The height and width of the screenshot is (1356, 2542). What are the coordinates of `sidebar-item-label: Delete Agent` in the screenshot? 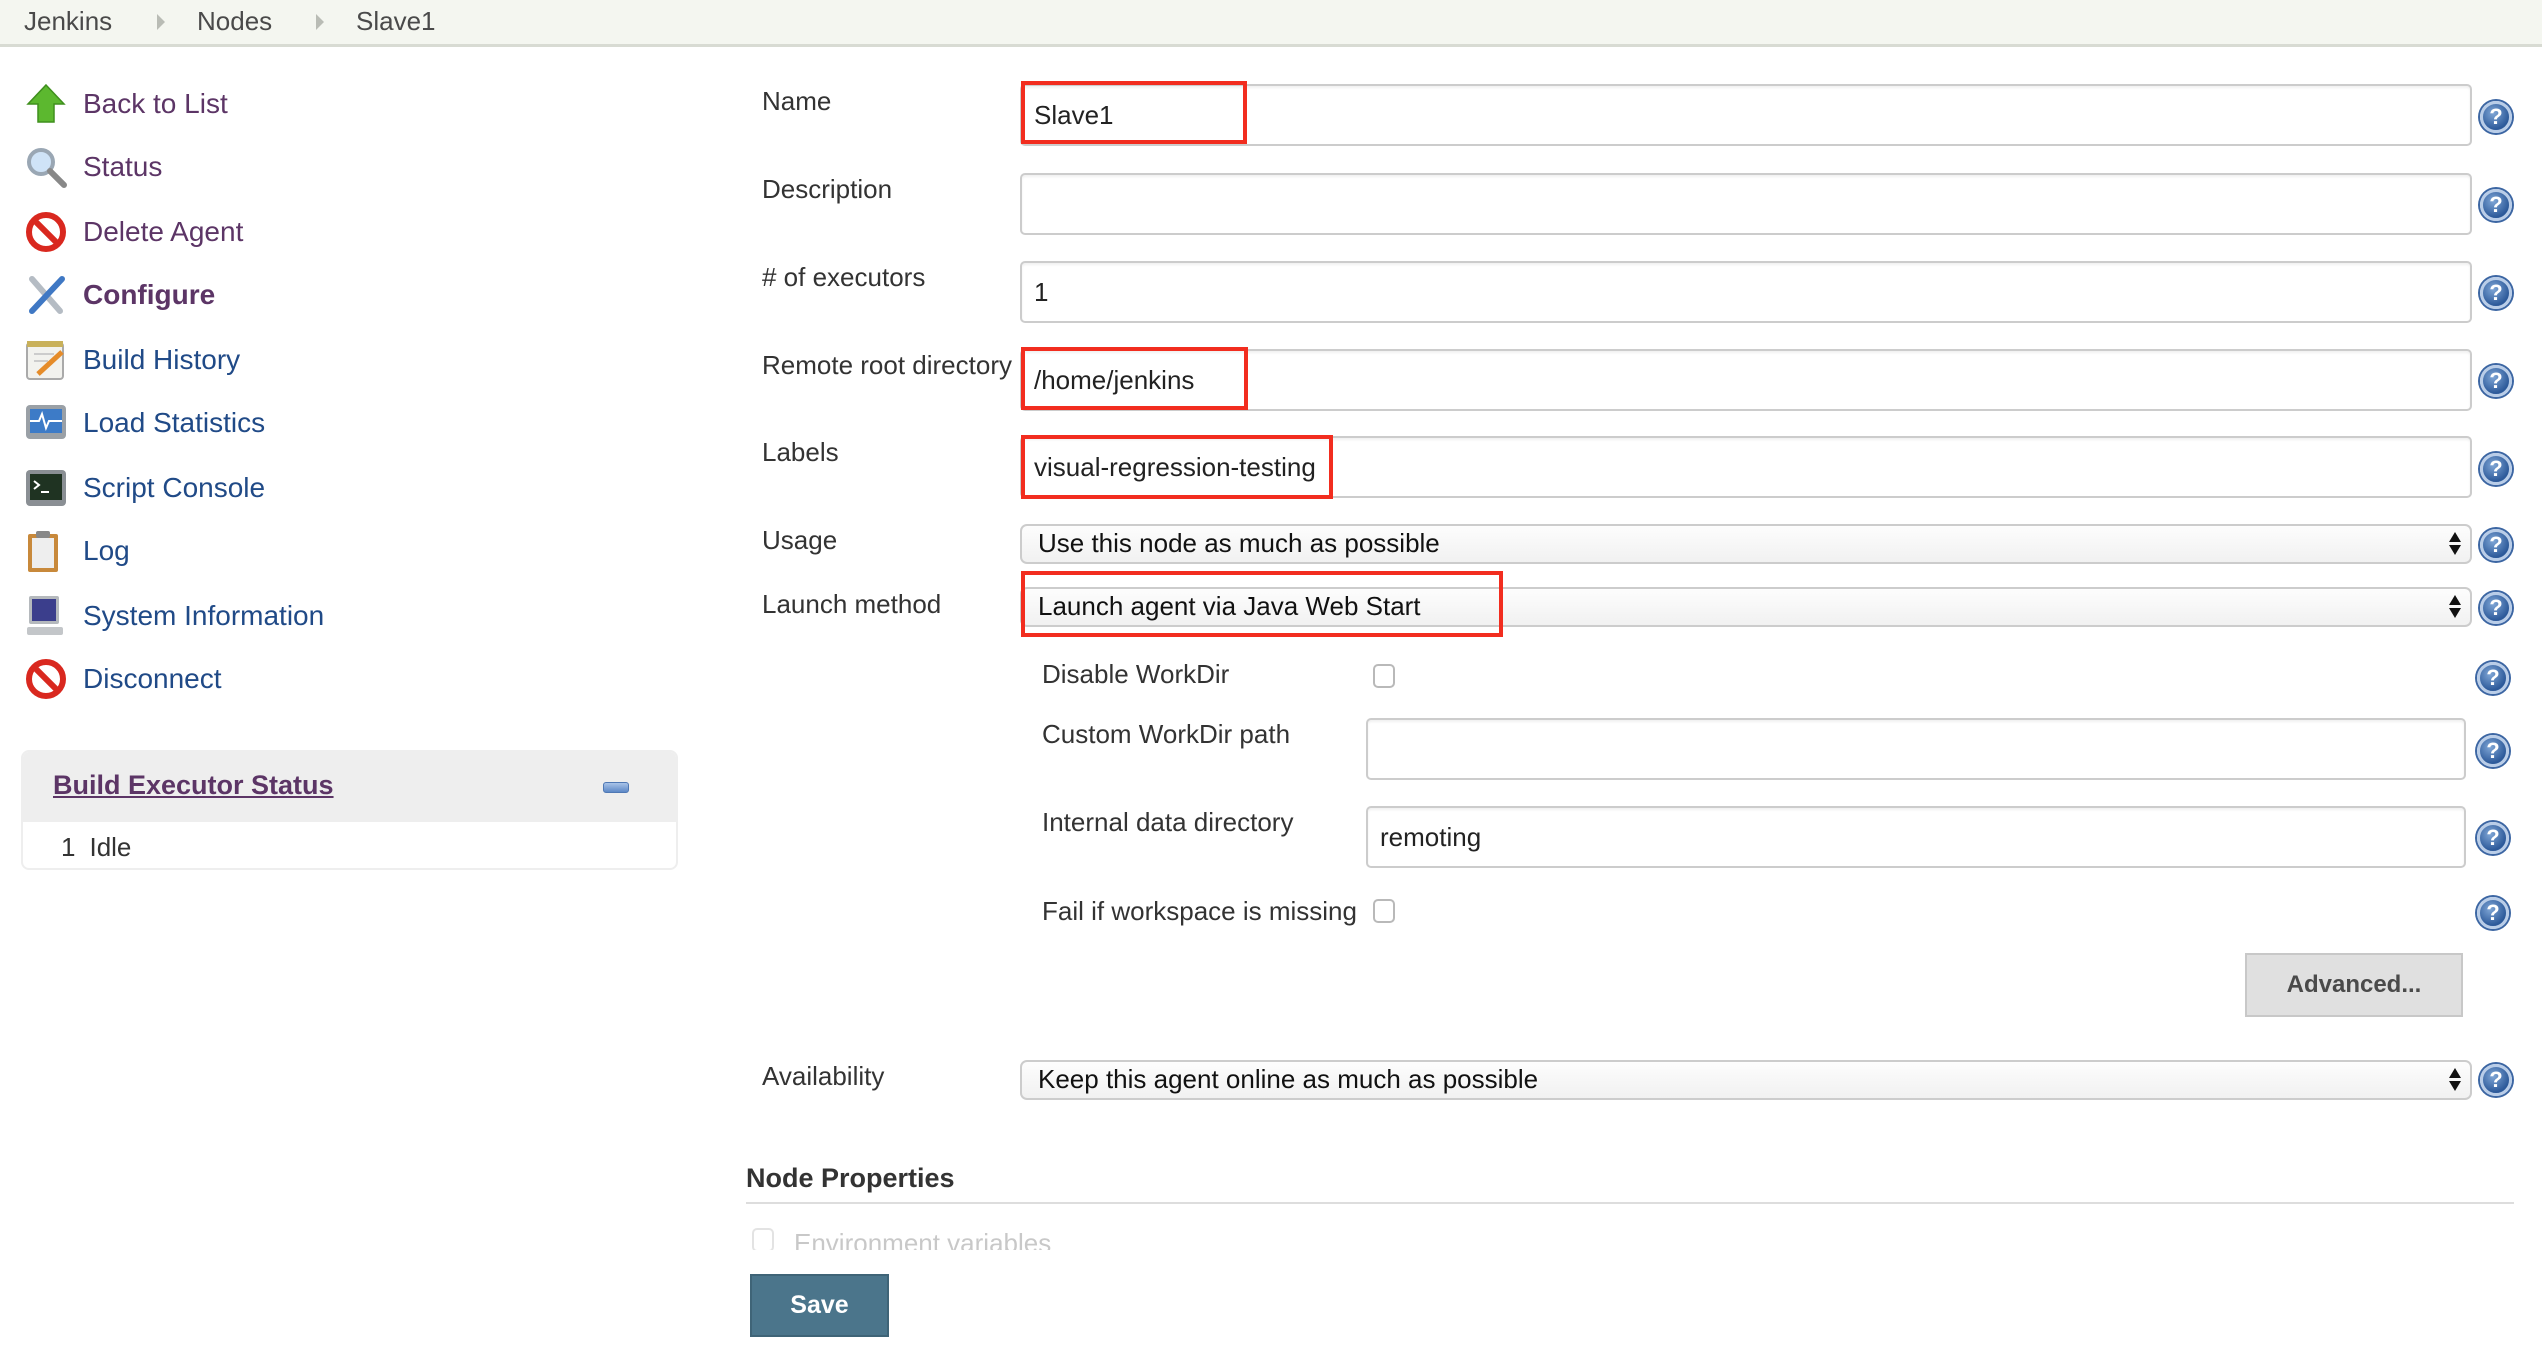 It's located at (163, 231).